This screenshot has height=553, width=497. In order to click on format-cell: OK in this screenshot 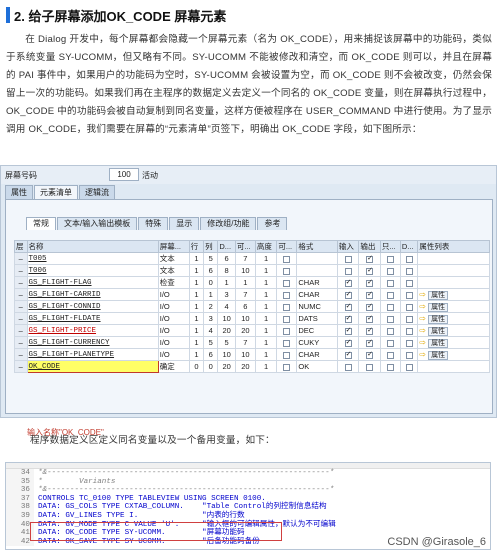, I will do `click(317, 366)`.